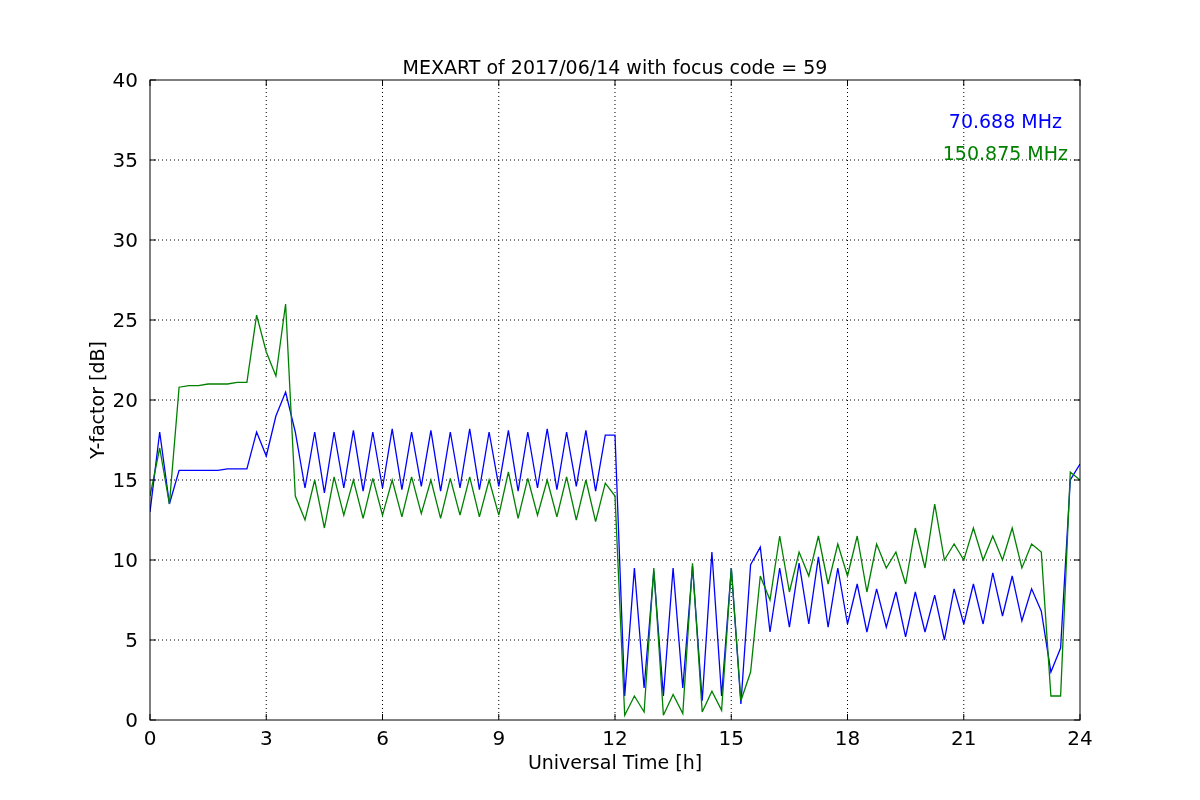 Image resolution: width=1200 pixels, height=800 pixels. What do you see at coordinates (131, 720) in the screenshot?
I see `y-tick-label: 0` at bounding box center [131, 720].